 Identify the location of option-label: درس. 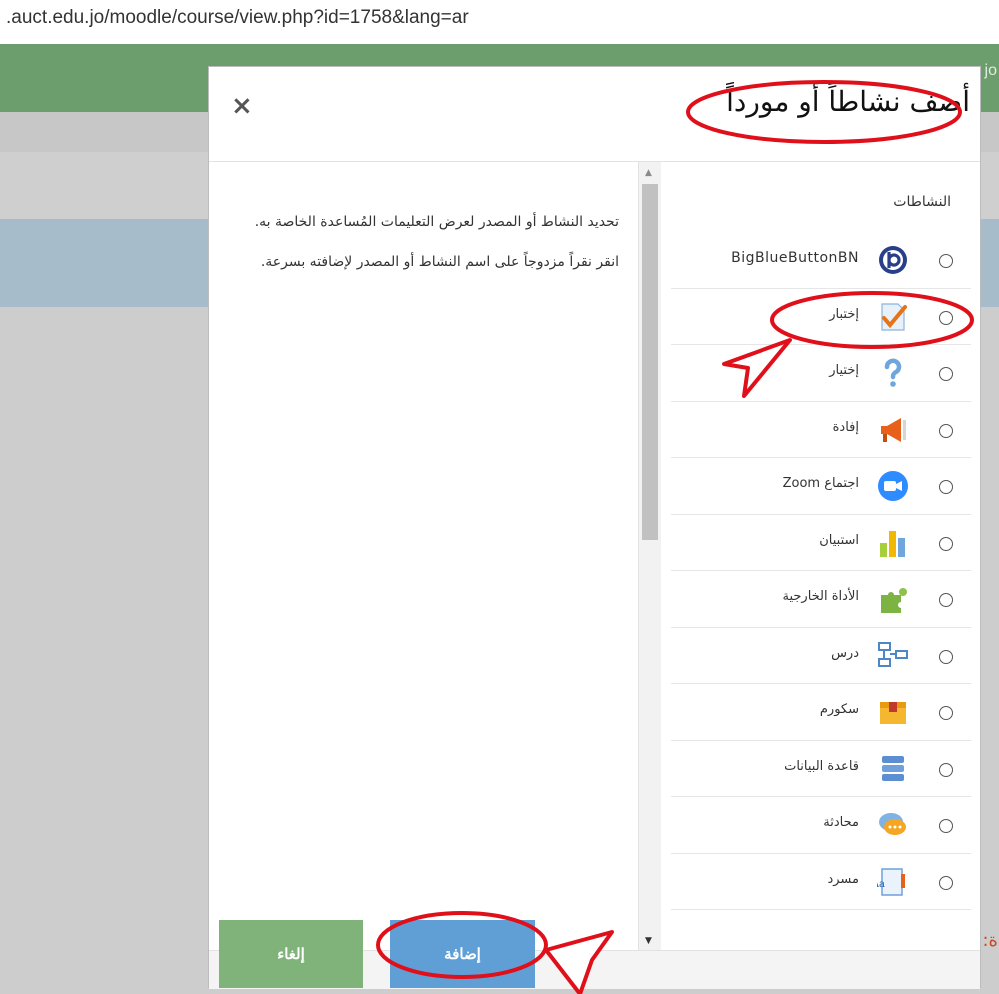
(845, 653).